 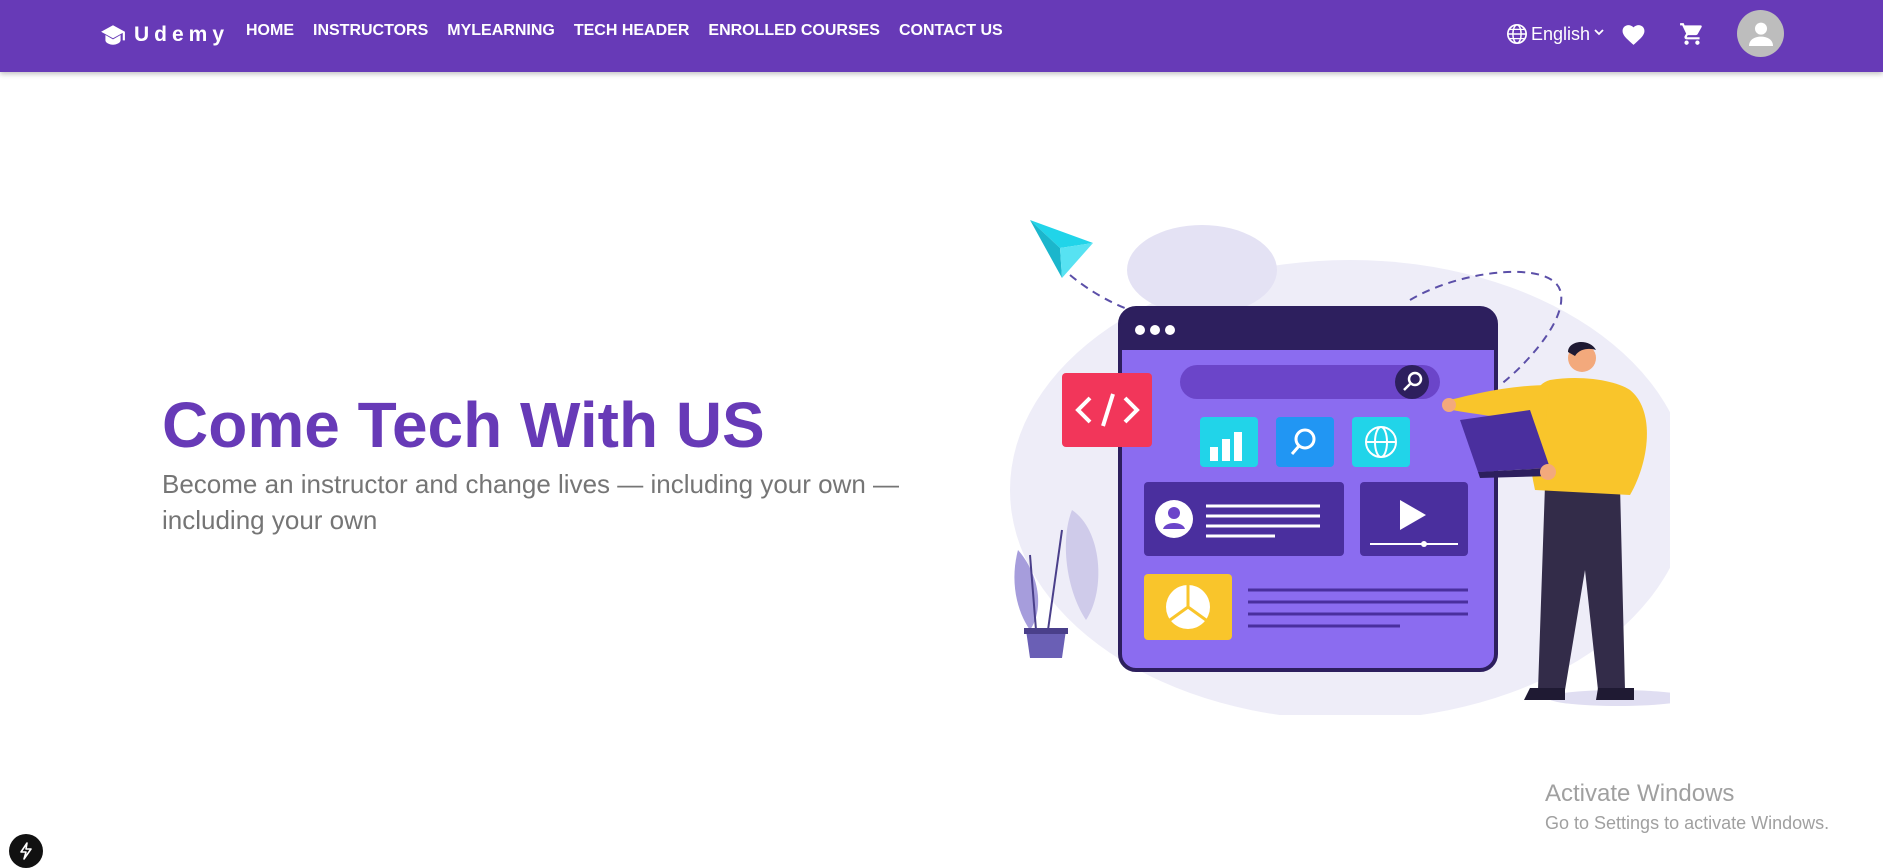 I want to click on nav-link-tech-header: TECH HEADER, so click(x=632, y=31).